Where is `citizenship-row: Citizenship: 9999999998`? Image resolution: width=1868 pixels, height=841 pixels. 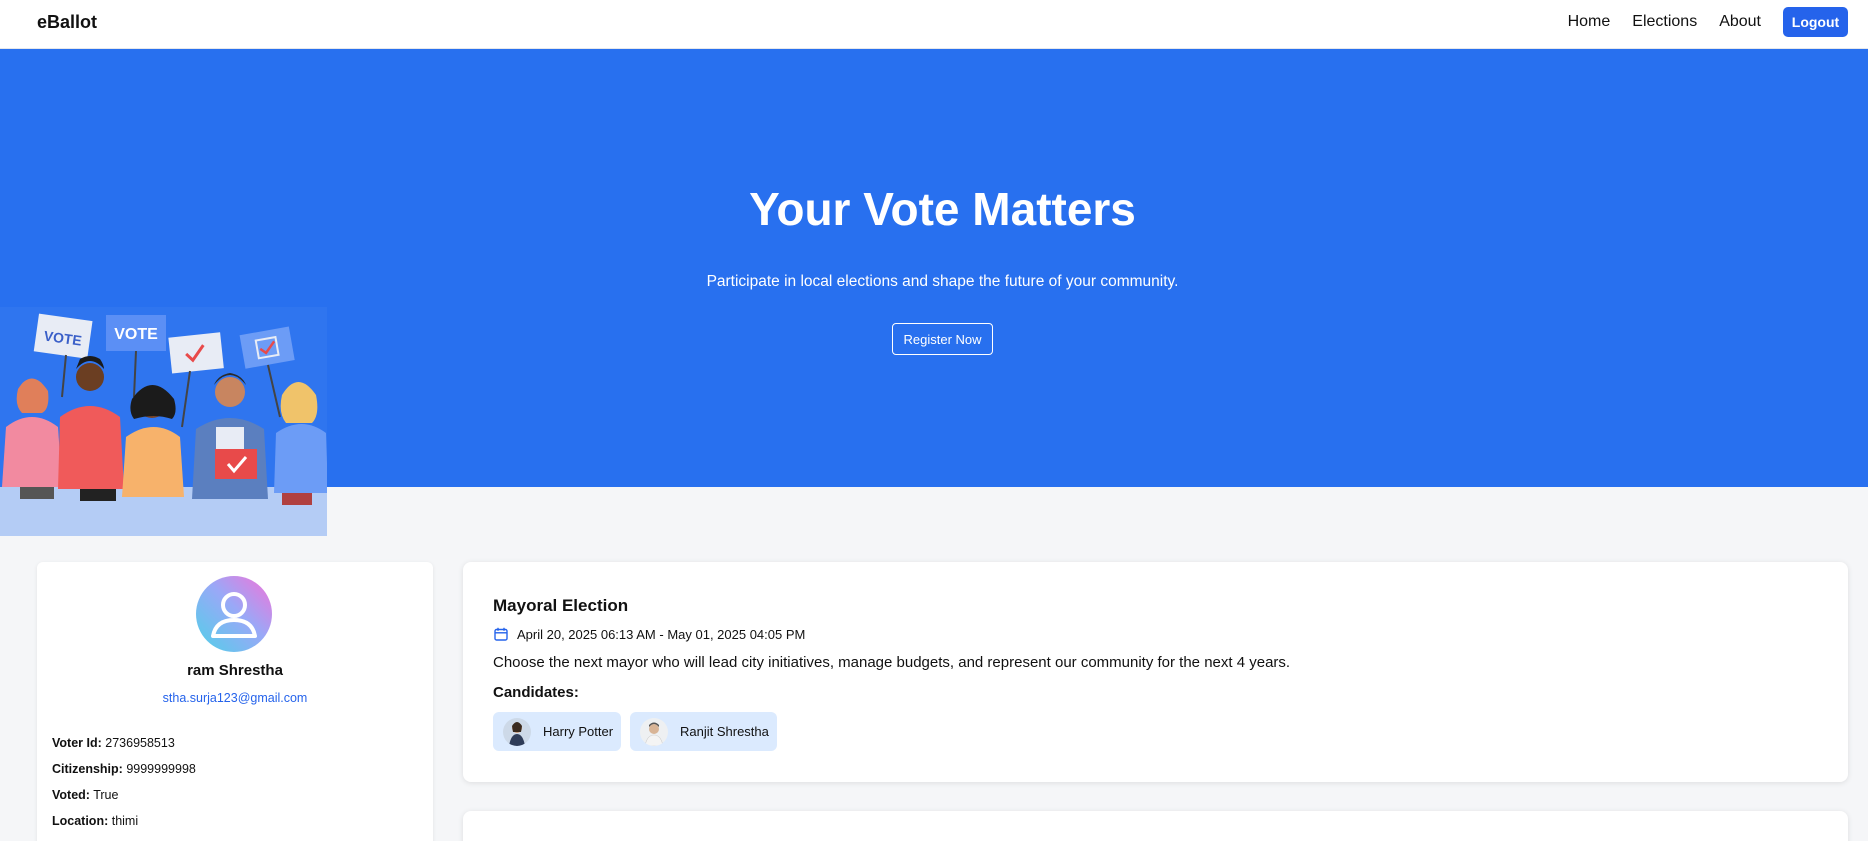
citizenship-row: Citizenship: 9999999998 is located at coordinates (124, 769).